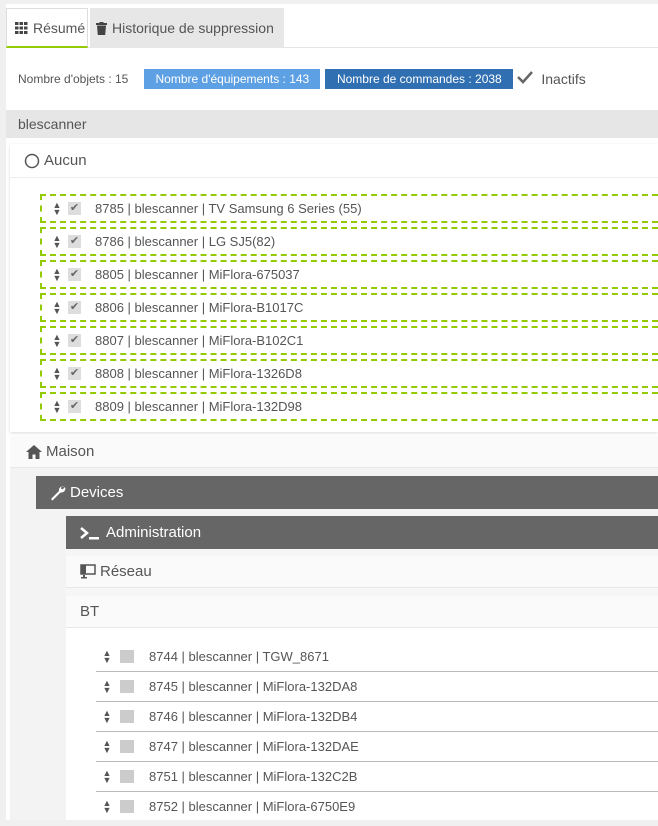 The image size is (658, 826). What do you see at coordinates (253, 716) in the screenshot?
I see `equipment-label: 8746 | blescanner | MiFlora-132DB4` at bounding box center [253, 716].